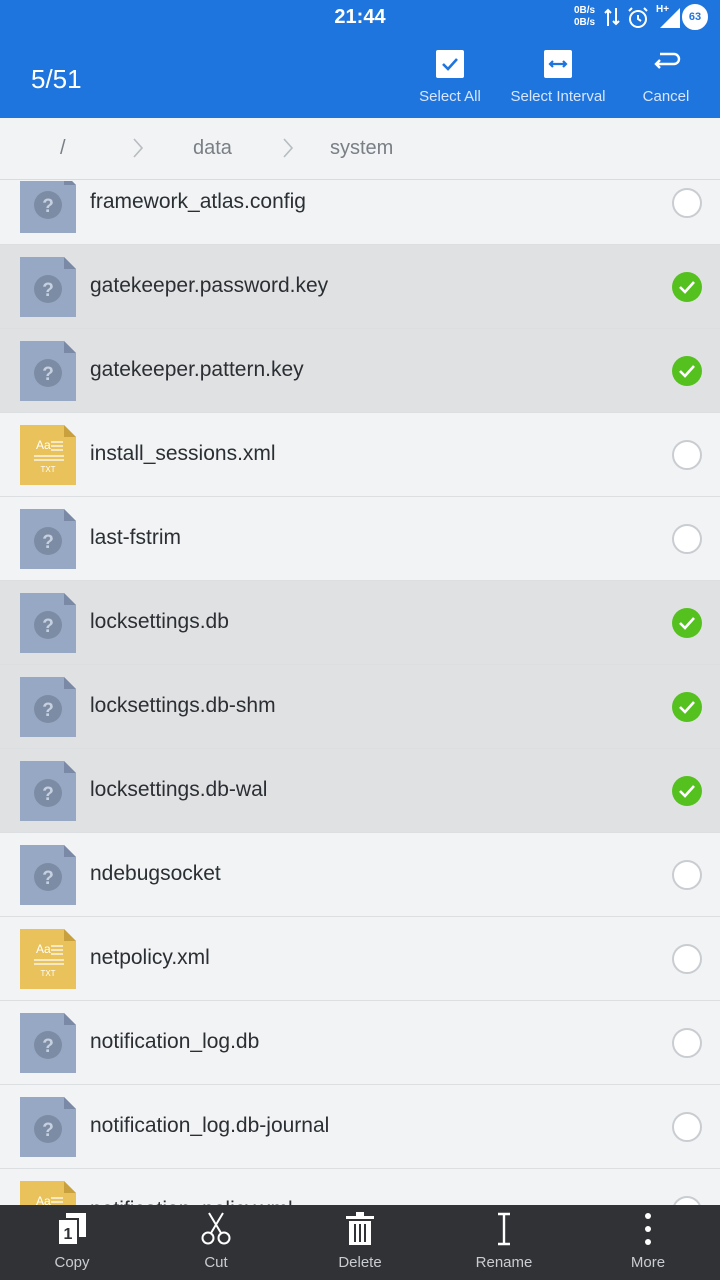  I want to click on copy-icon: 1, so click(72, 1231).